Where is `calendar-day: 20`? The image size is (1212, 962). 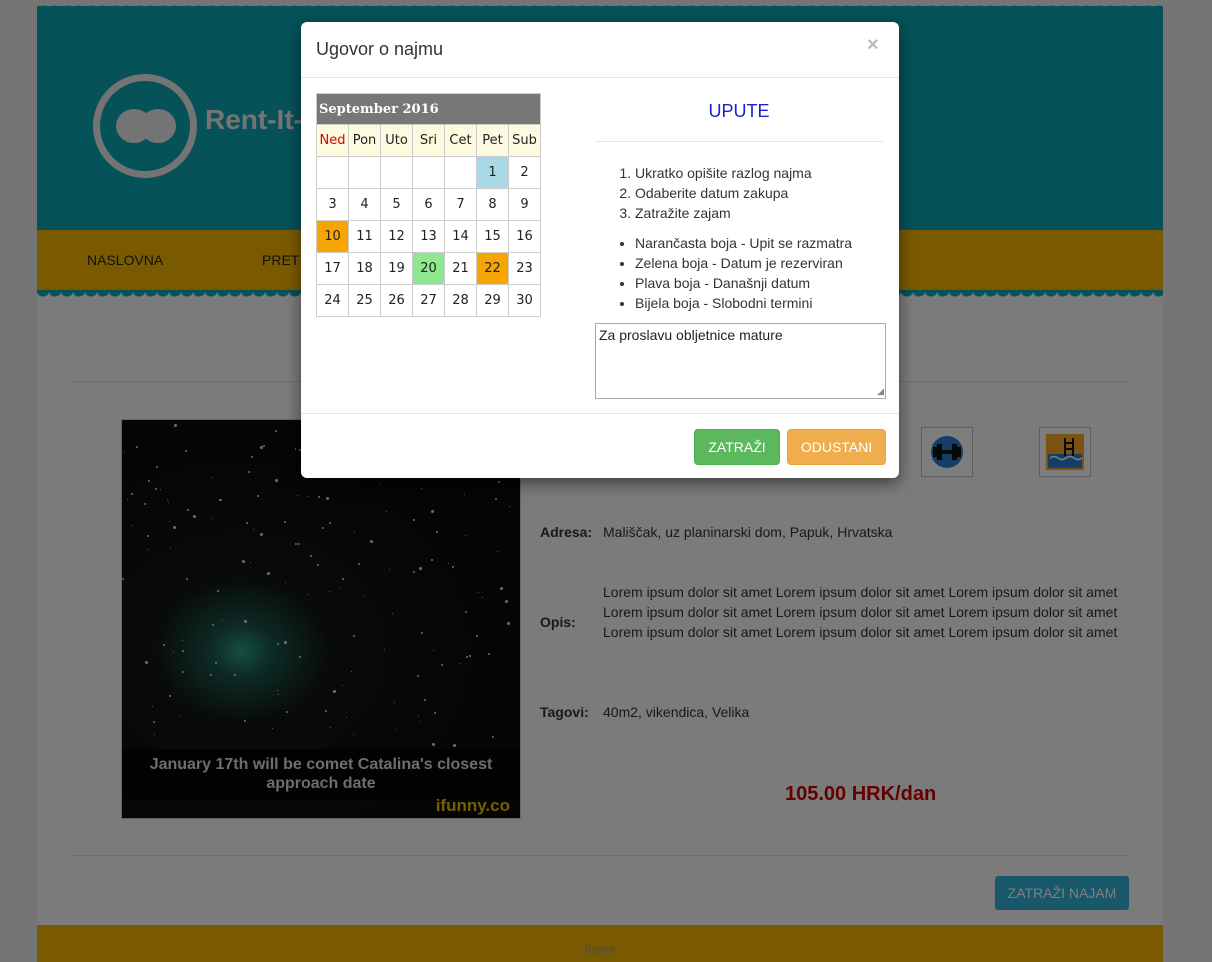 calendar-day: 20 is located at coordinates (428, 268).